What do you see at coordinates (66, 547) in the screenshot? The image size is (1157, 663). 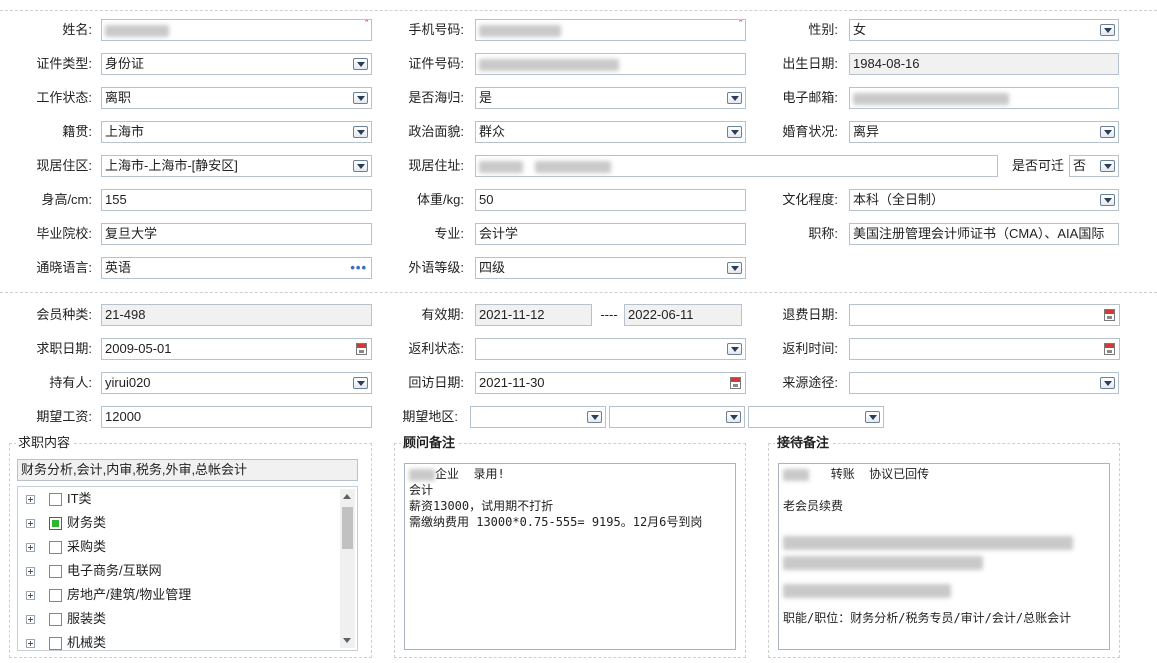 I see `tree-item: 采购类` at bounding box center [66, 547].